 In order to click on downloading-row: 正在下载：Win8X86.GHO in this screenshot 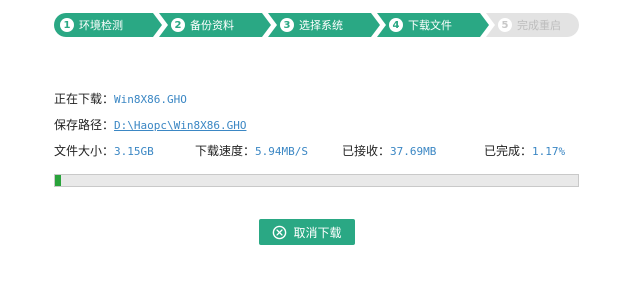, I will do `click(120, 98)`.